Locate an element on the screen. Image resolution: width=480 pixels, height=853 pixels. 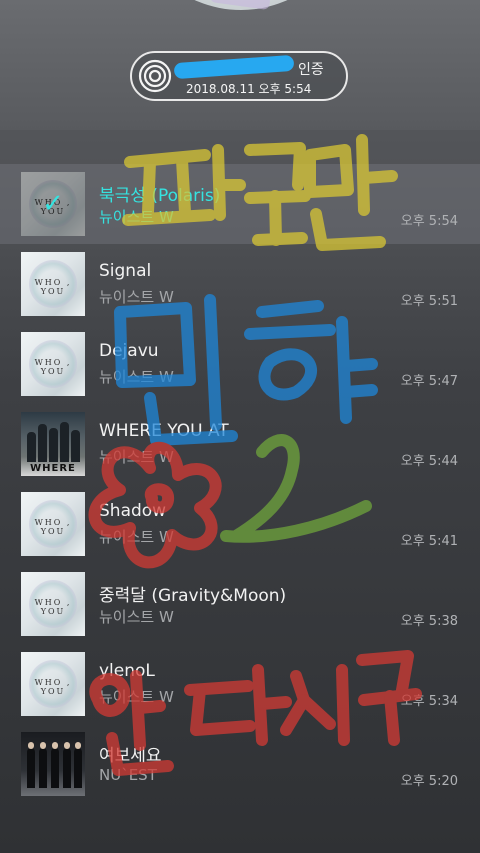
track-row: WHO , YOU Shadow 뉴이스트 W 오후 5:41 is located at coordinates (240, 524).